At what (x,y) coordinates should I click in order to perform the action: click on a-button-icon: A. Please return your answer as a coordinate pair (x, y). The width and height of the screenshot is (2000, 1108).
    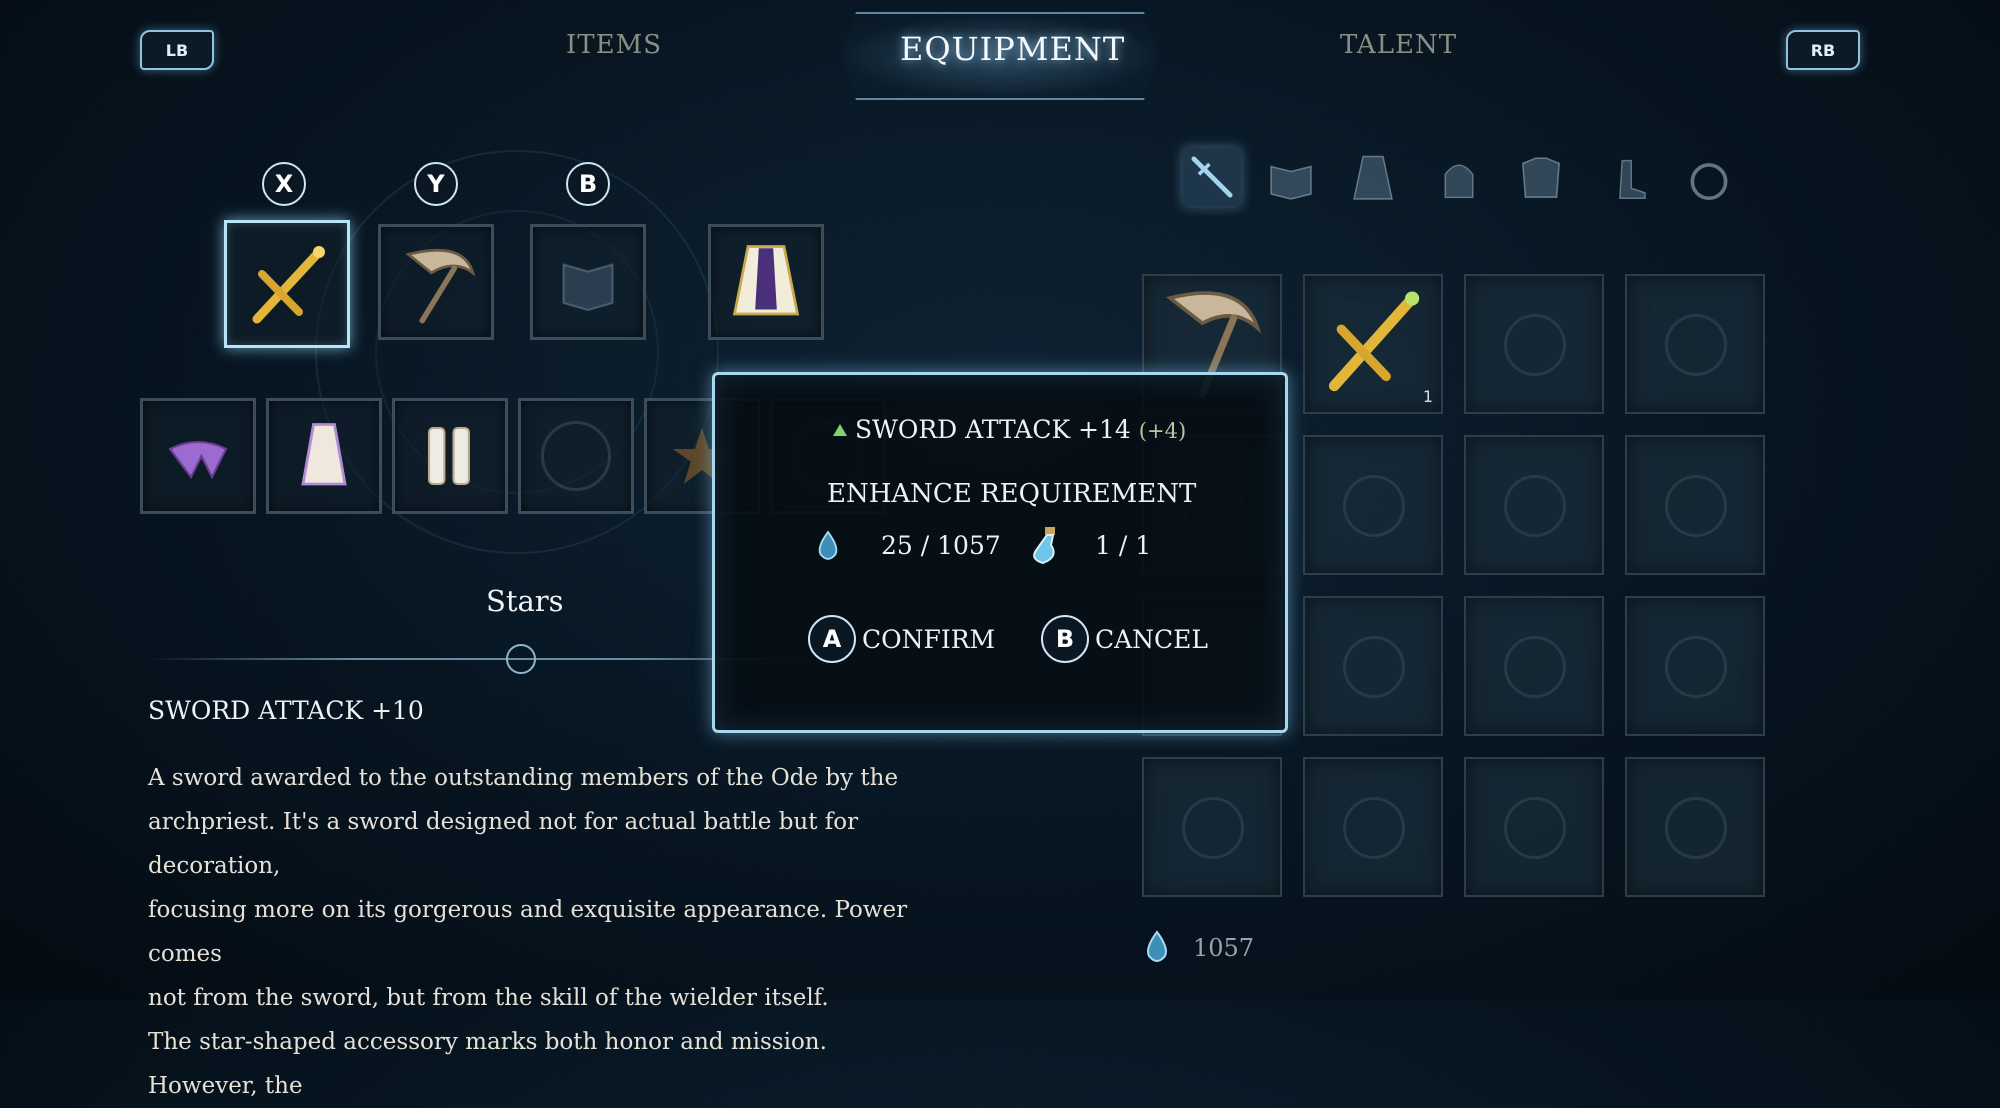
    Looking at the image, I should click on (832, 639).